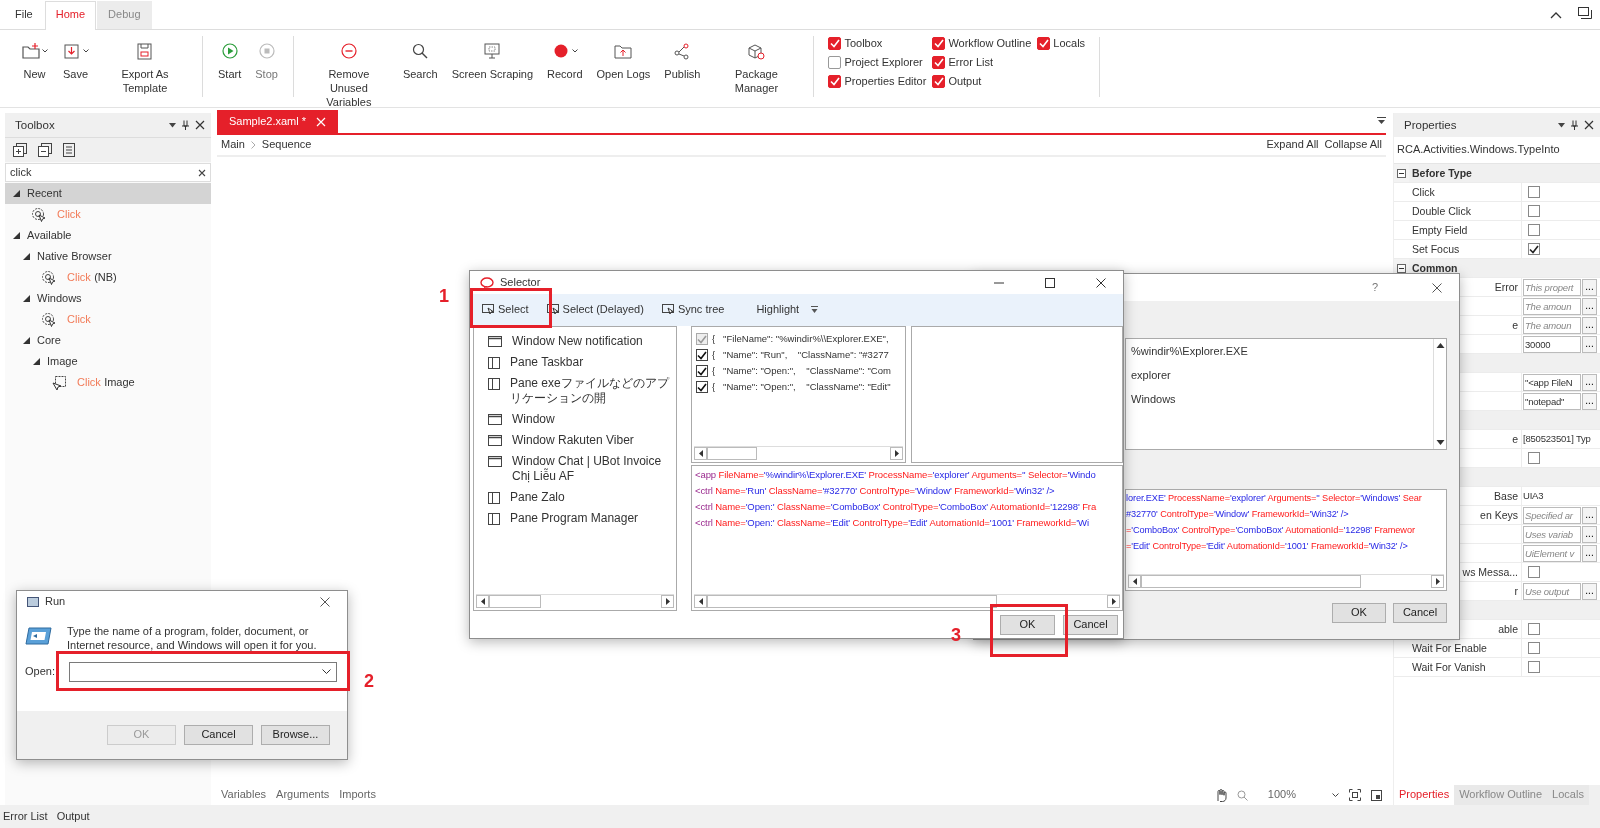 The image size is (1600, 828). Describe the element at coordinates (595, 310) in the screenshot. I see `select-button: Select (Delayed)` at that location.